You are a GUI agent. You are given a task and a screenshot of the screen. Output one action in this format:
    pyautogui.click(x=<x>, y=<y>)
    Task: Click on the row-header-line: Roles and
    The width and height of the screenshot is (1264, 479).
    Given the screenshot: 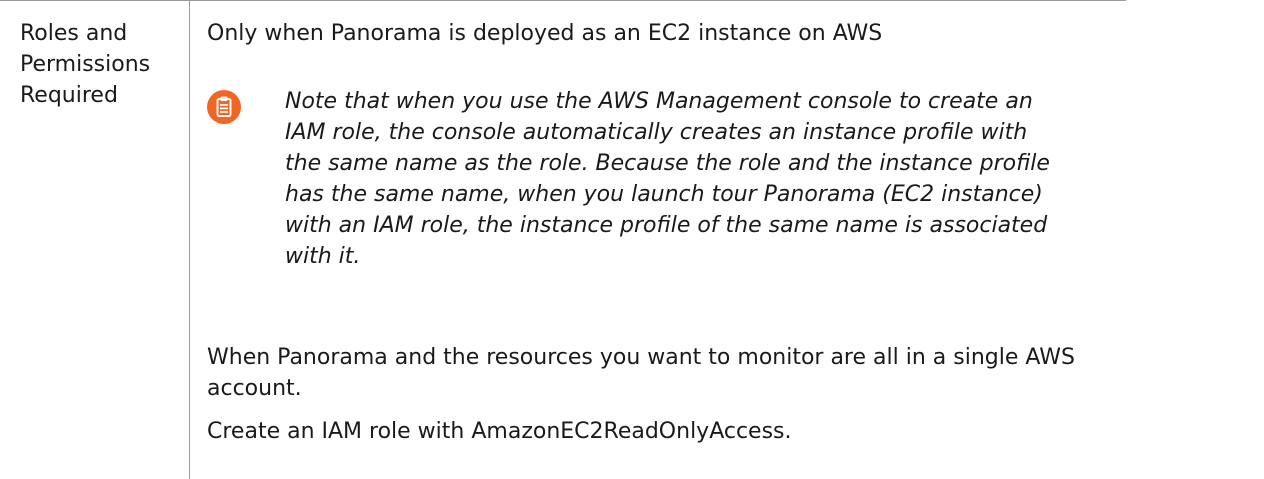 What is the action you would take?
    pyautogui.click(x=74, y=33)
    